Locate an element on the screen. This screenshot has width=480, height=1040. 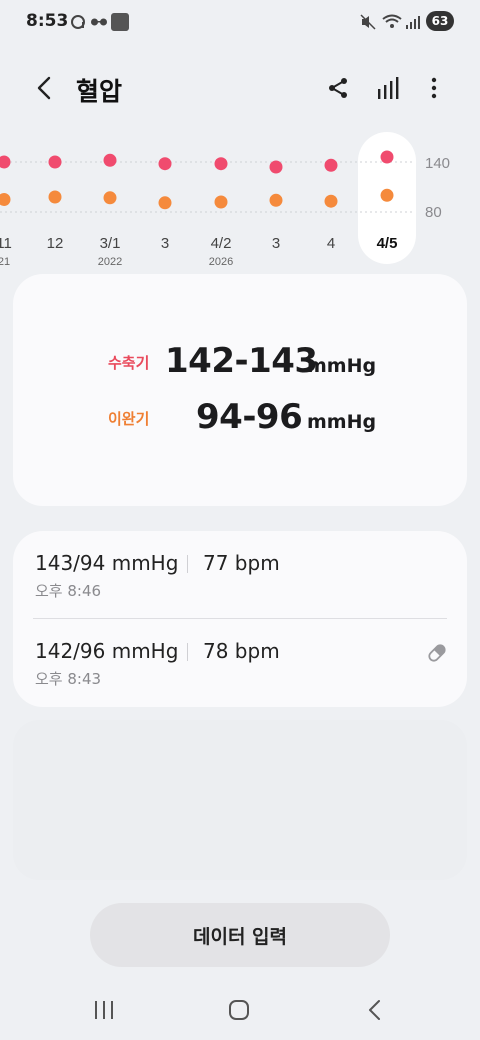
mute-icon is located at coordinates (368, 22).